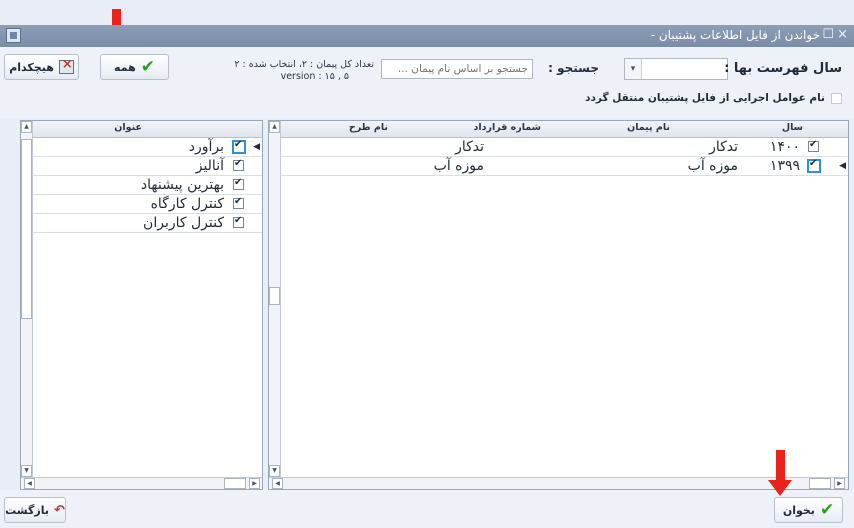 Image resolution: width=854 pixels, height=528 pixels. What do you see at coordinates (469, 147) in the screenshot?
I see `cell-project-name: تدکار` at bounding box center [469, 147].